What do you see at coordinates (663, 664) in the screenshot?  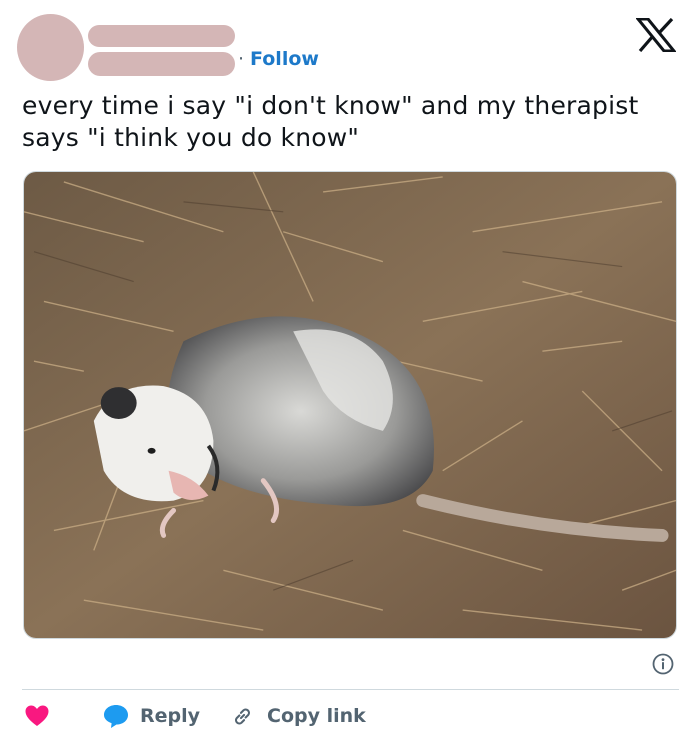 I see `info-icon` at bounding box center [663, 664].